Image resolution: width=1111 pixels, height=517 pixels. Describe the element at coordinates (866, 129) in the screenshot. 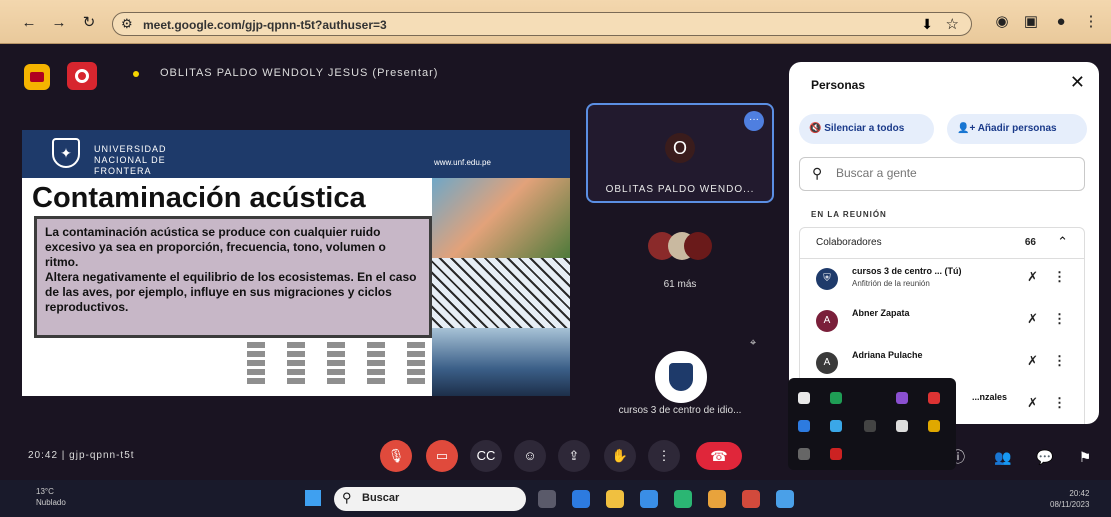

I see `mute-all-button: 🔇 Silenciar a todos` at that location.